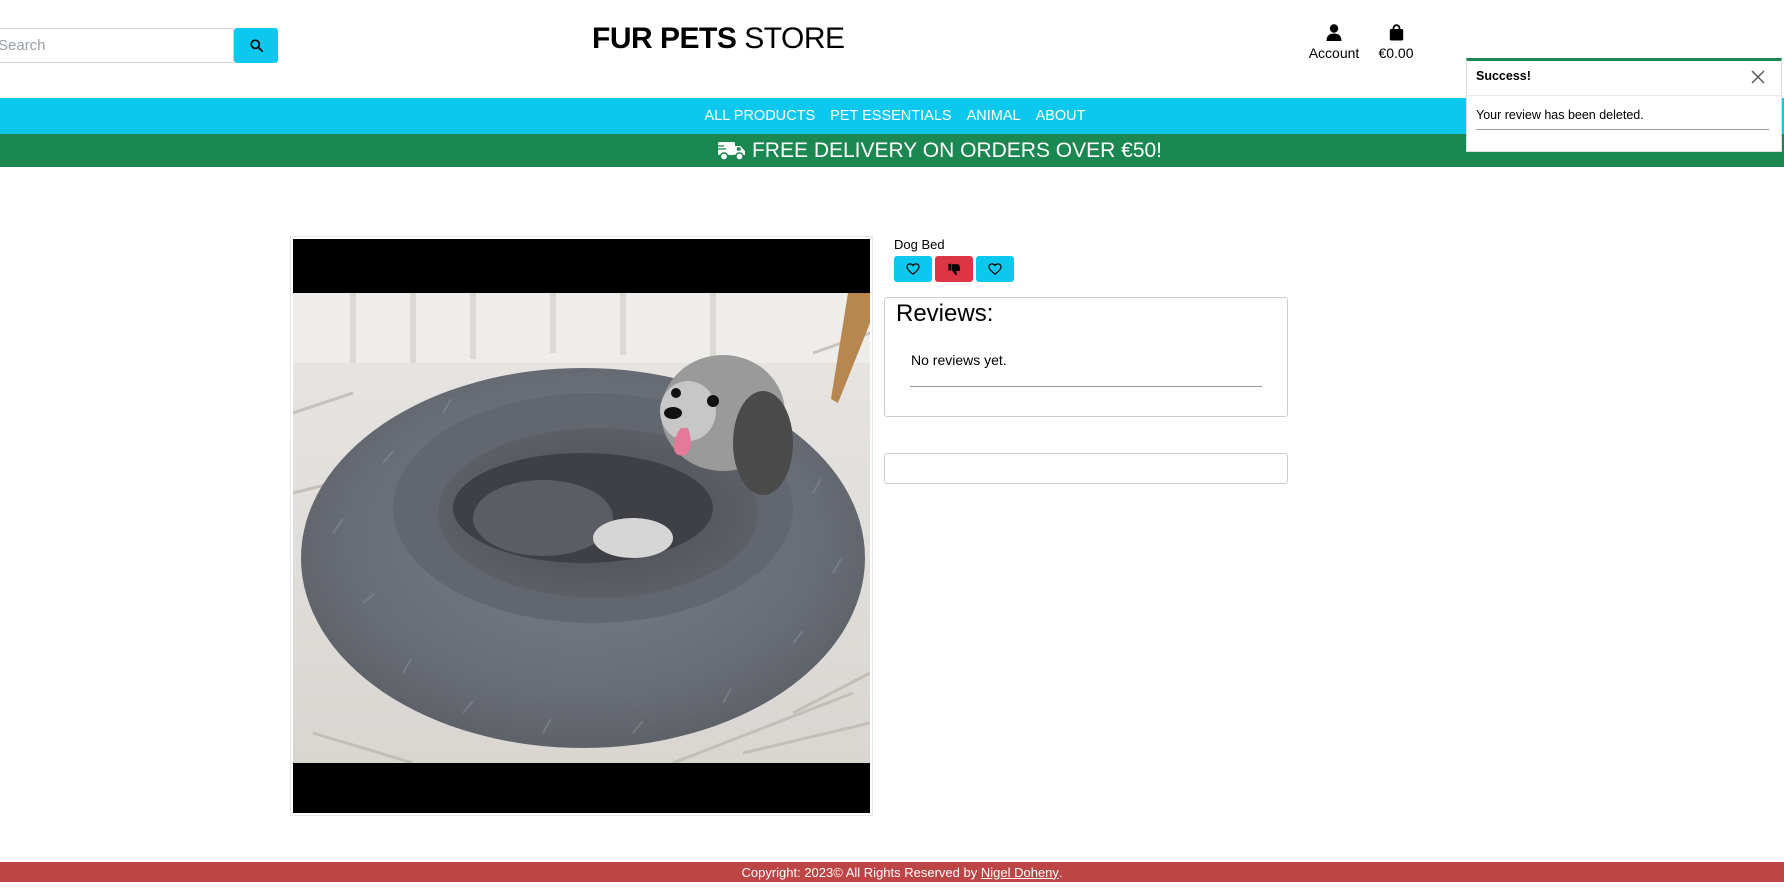 This screenshot has height=889, width=1784. What do you see at coordinates (1624, 95) in the screenshot?
I see `toast-header-divider` at bounding box center [1624, 95].